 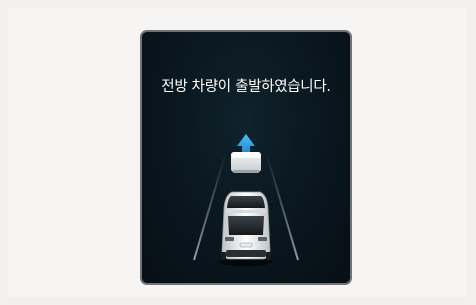 I want to click on driving-scene, so click(x=246, y=200).